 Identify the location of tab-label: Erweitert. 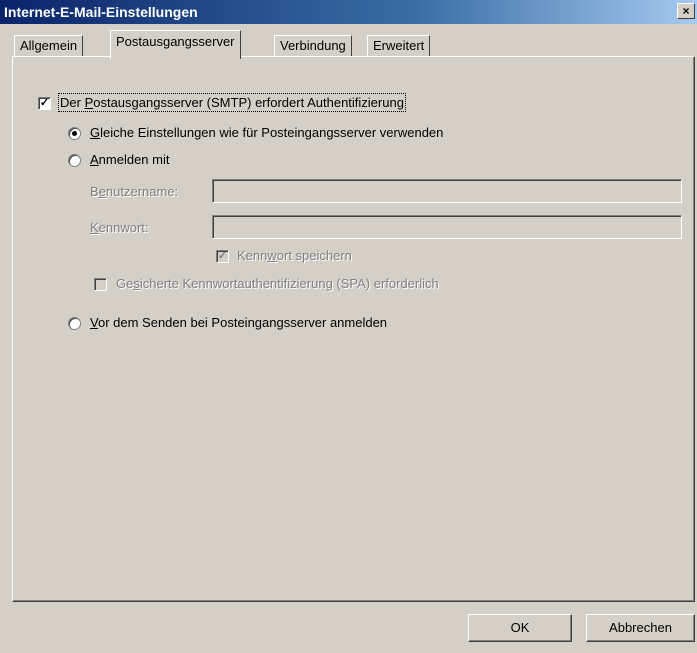
(399, 45).